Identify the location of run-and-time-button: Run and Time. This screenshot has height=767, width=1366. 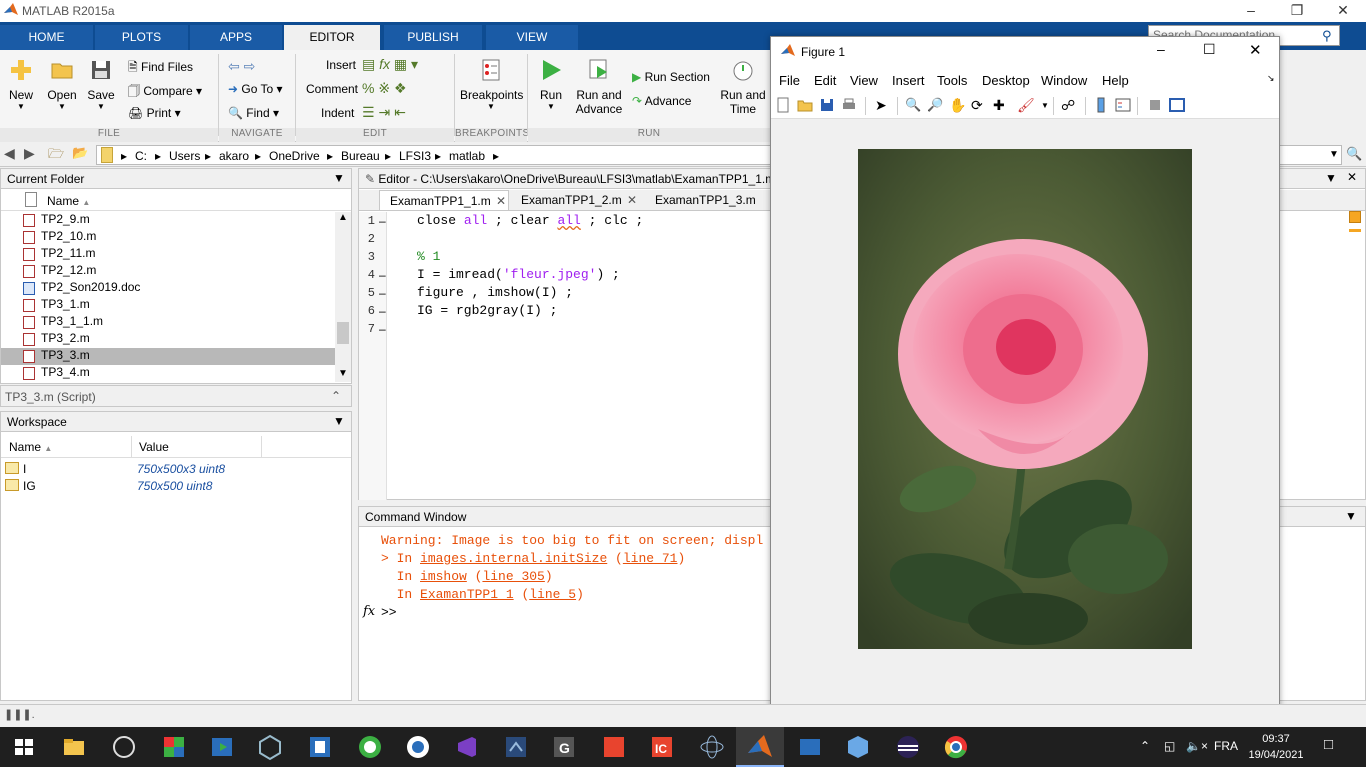
(743, 87).